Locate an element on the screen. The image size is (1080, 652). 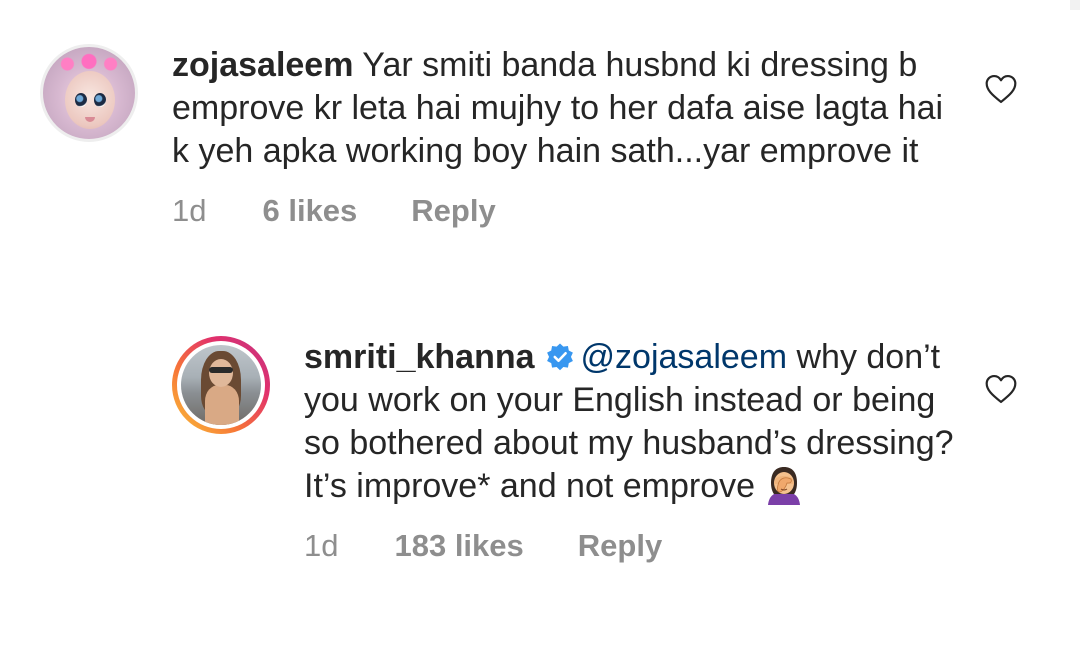
person-facepalming-emoji is located at coordinates (784, 486).